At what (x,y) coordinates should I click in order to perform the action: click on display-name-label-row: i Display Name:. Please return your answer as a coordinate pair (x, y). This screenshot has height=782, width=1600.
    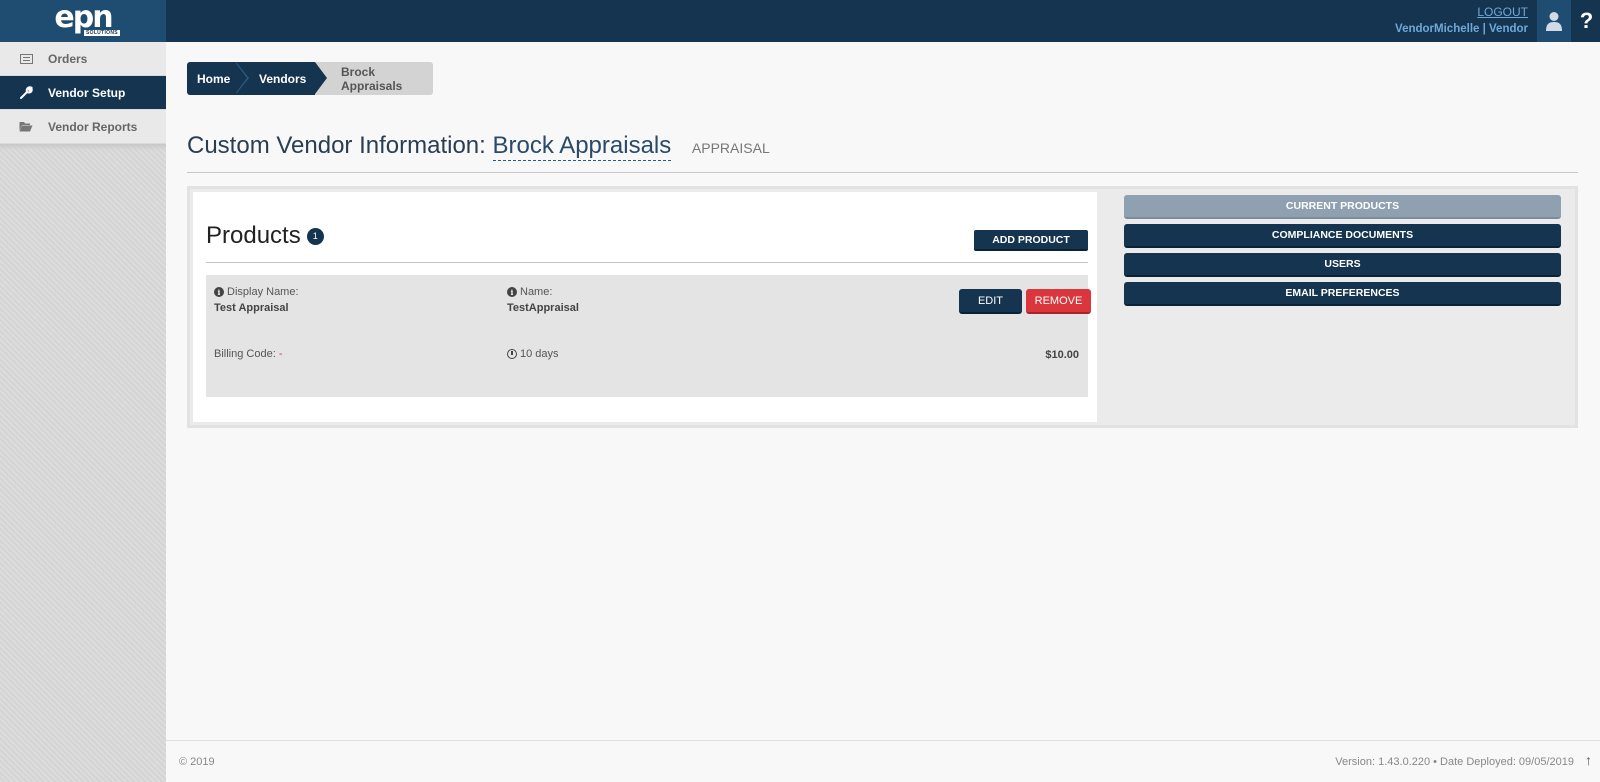
    Looking at the image, I should click on (256, 292).